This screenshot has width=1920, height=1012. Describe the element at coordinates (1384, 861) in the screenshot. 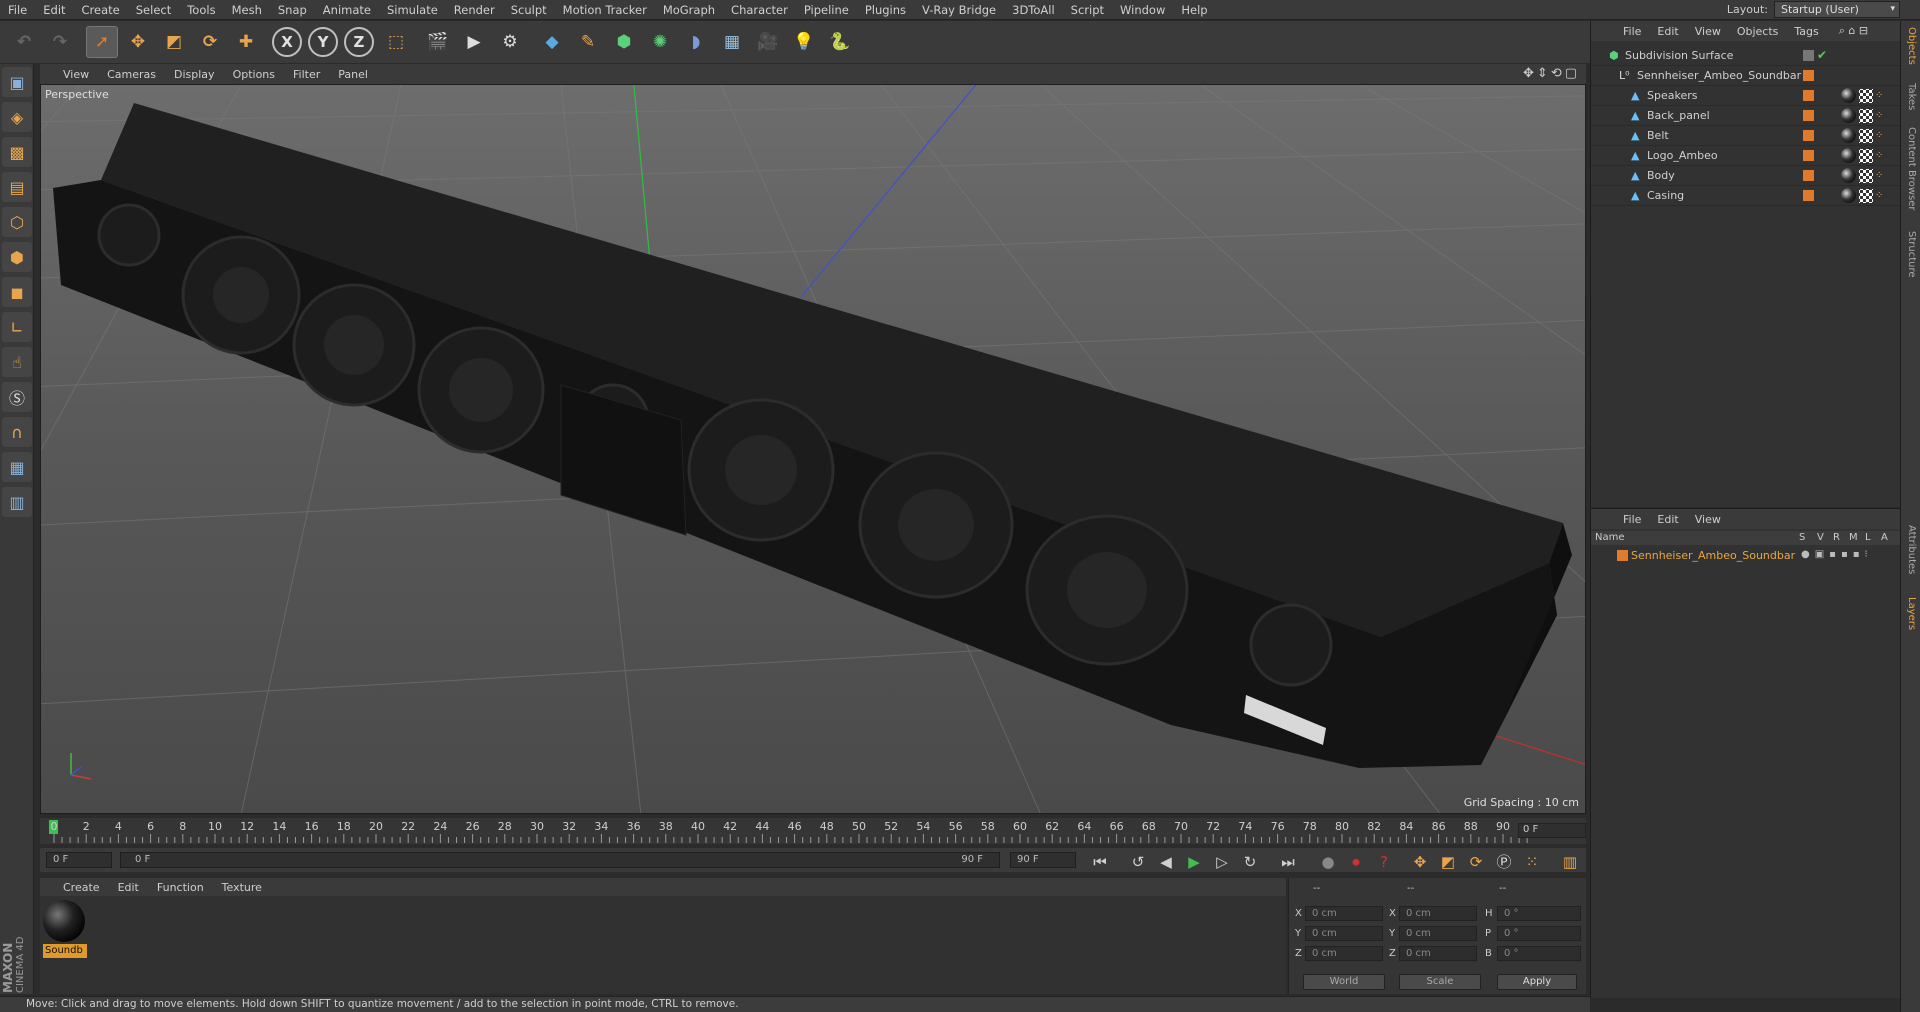

I see `keyframe-selection-icon: ?` at that location.